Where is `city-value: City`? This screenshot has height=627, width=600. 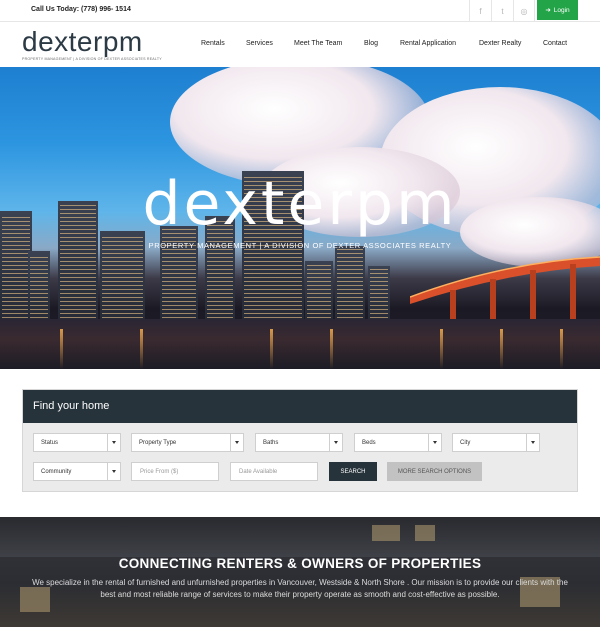 city-value: City is located at coordinates (465, 442).